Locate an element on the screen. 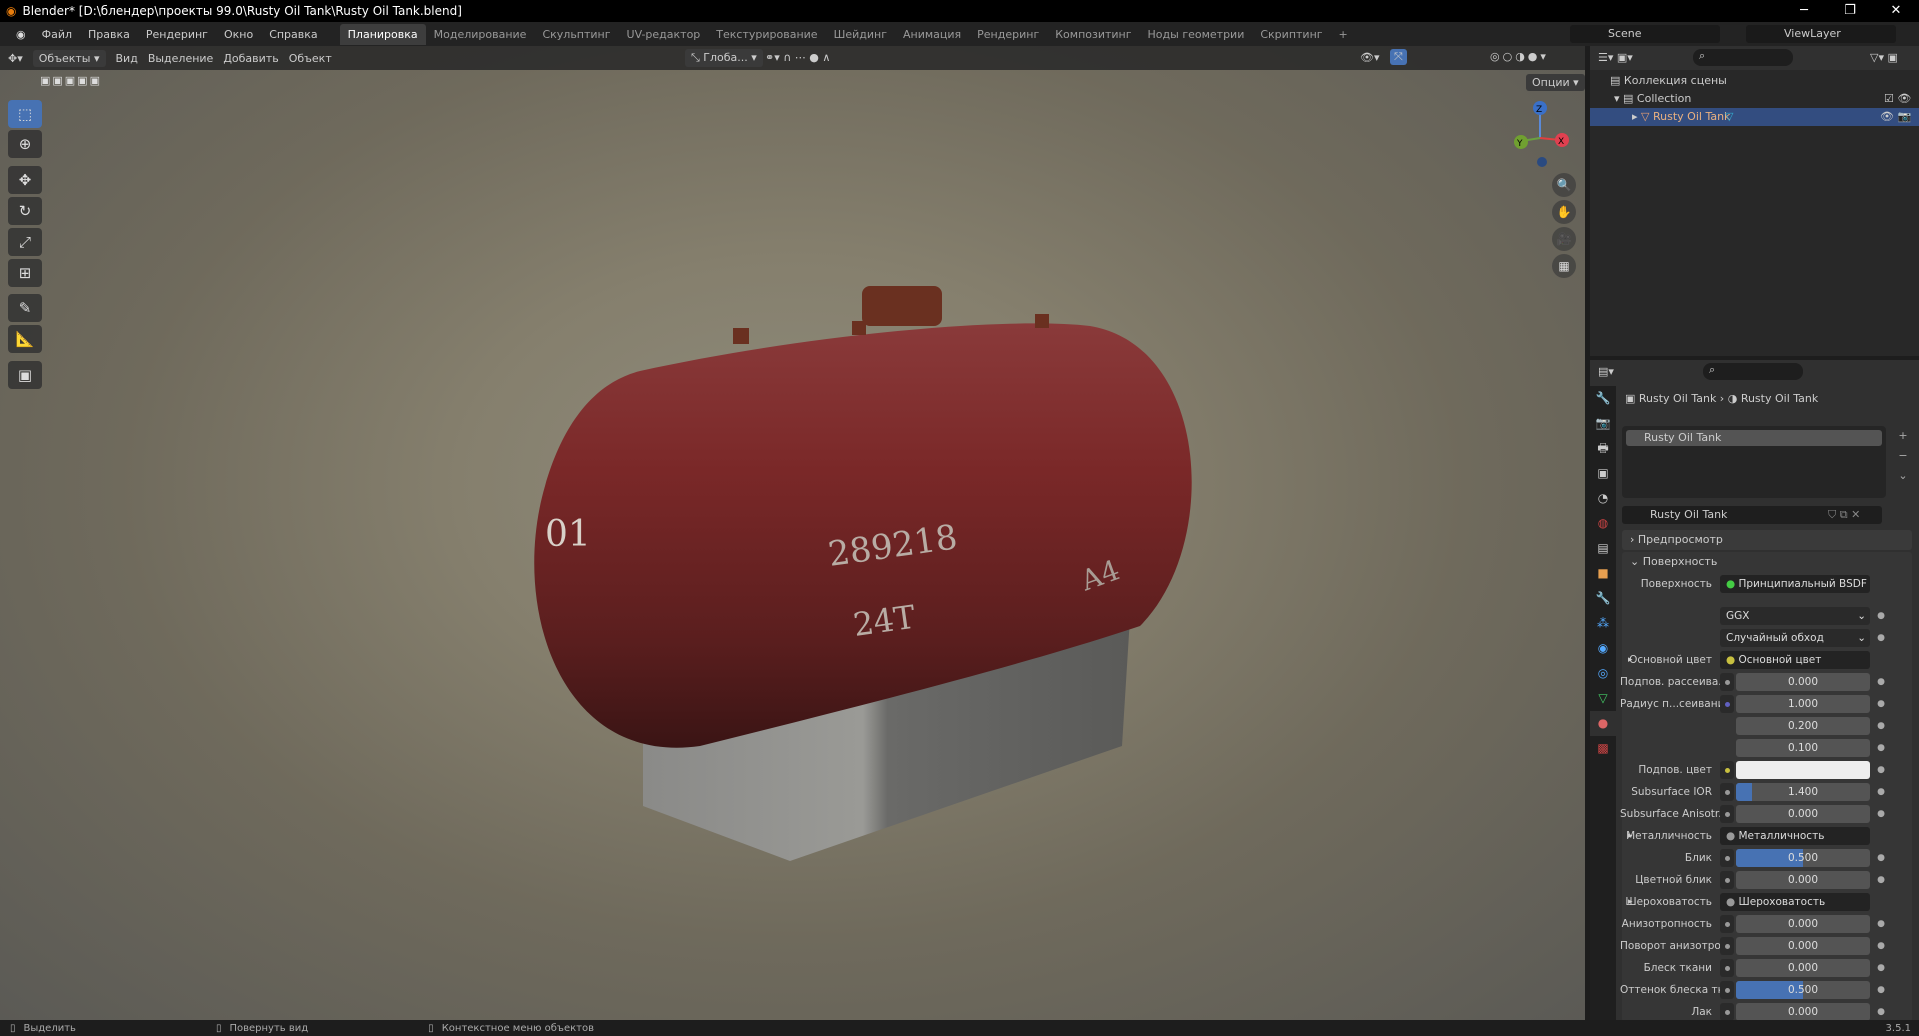 This screenshot has height=1036, width=1919. zoom-view-icon: 🔍 is located at coordinates (1564, 185).